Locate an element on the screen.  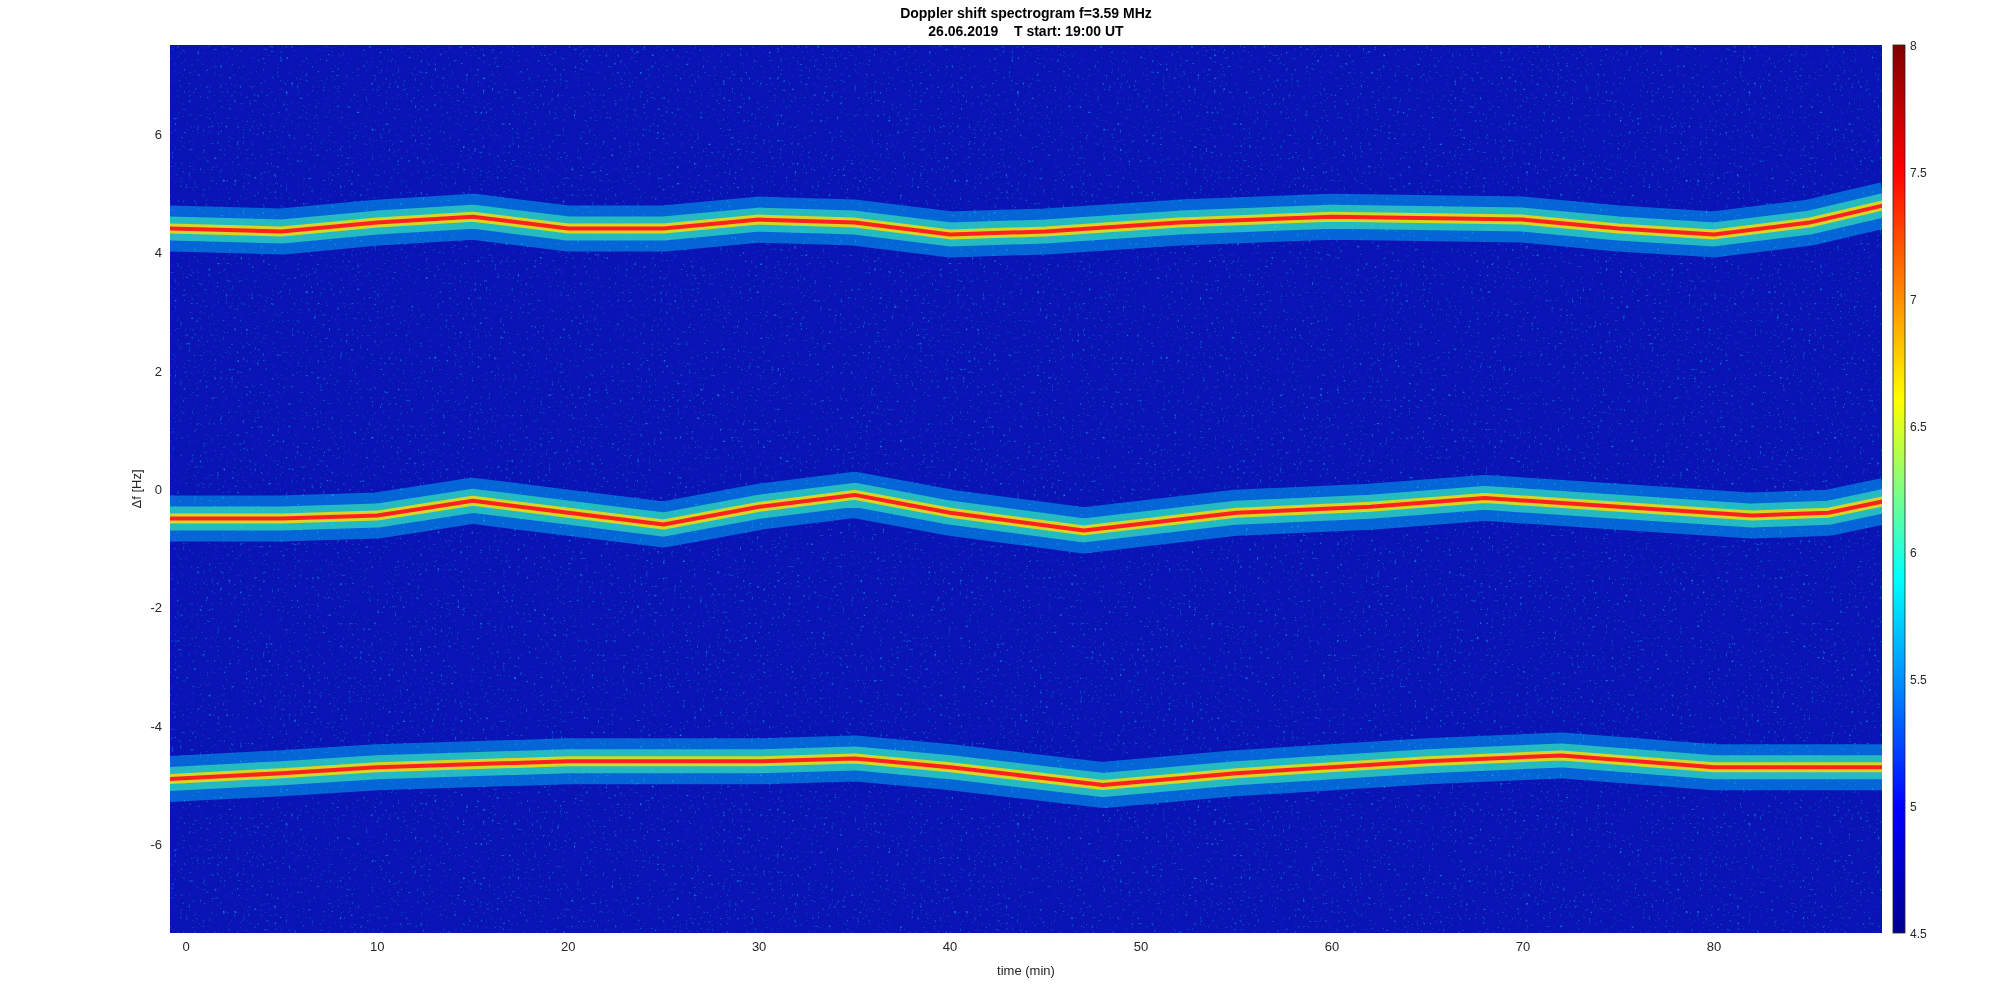
x-tick-label: 20 is located at coordinates (568, 946).